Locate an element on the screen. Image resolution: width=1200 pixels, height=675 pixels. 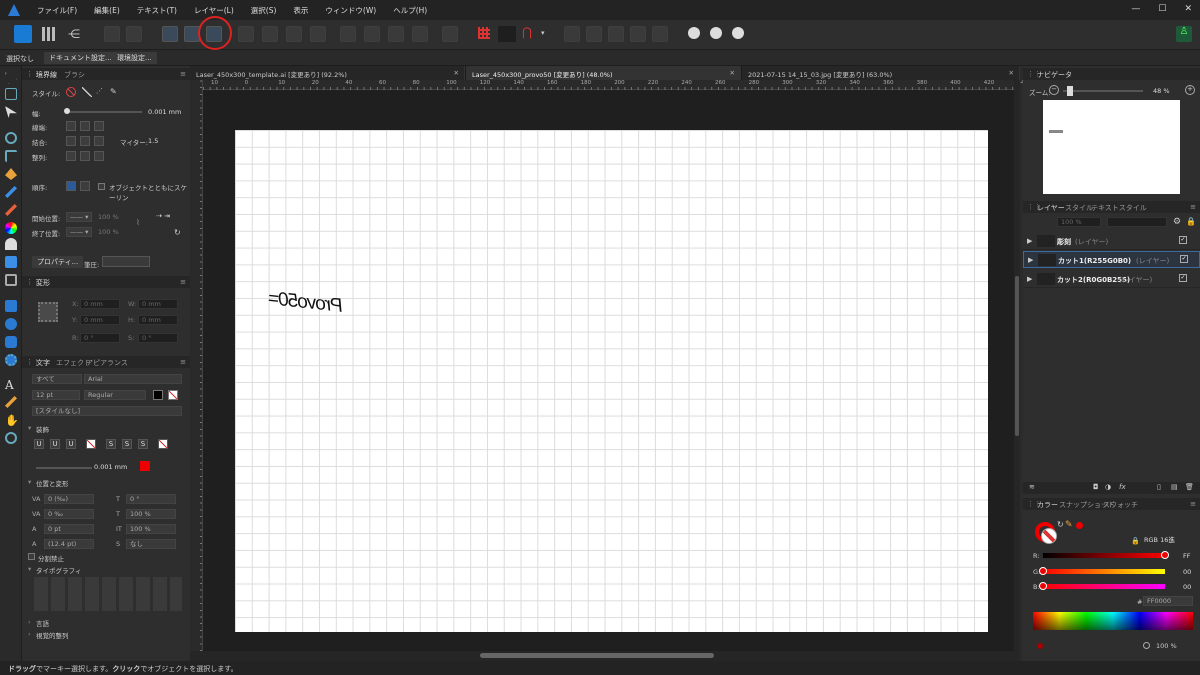
boolean-add-icon is located at coordinates (572, 34).